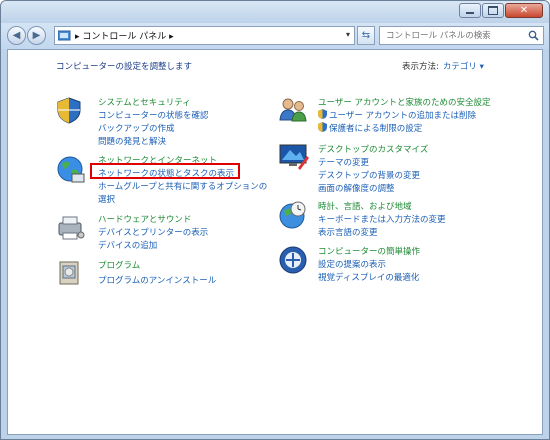  What do you see at coordinates (204, 35) in the screenshot?
I see `address-field: ▸ コントロール パネル ▸ ▾` at bounding box center [204, 35].